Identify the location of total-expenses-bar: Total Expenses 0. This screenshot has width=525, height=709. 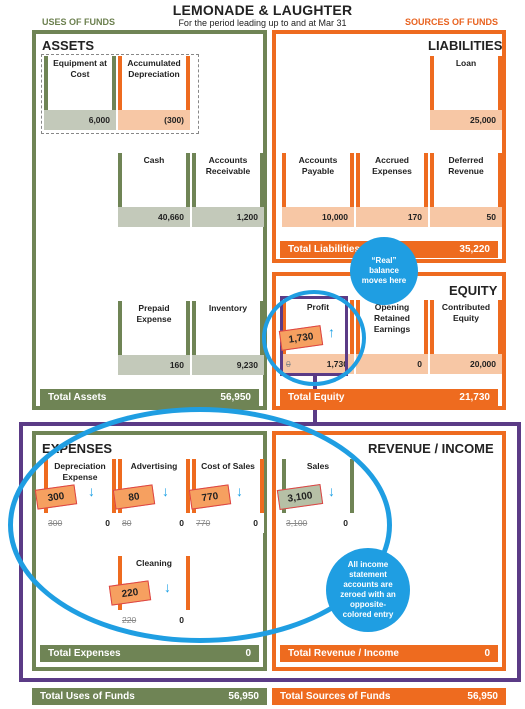
(149, 653).